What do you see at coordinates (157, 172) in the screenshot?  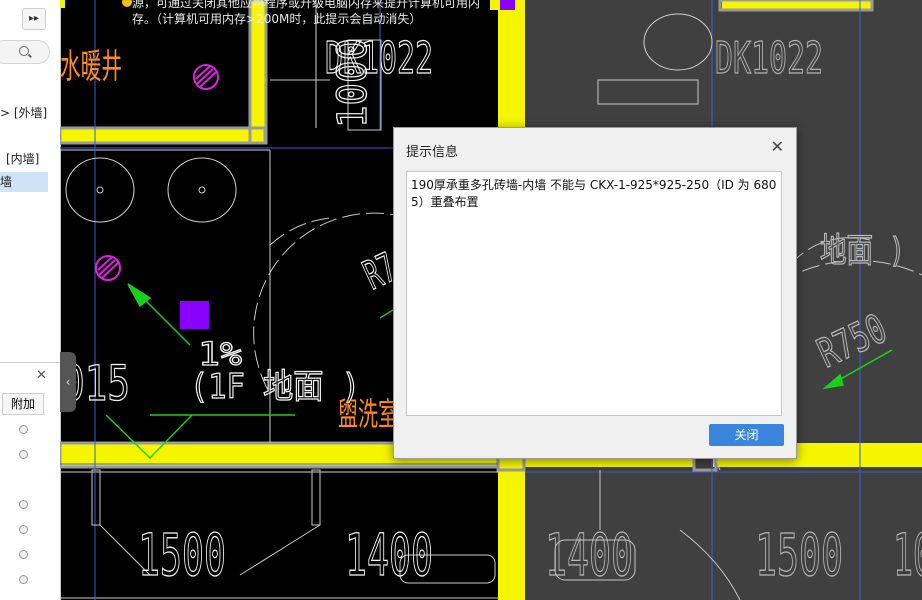 I see `floor-drain-symbols` at bounding box center [157, 172].